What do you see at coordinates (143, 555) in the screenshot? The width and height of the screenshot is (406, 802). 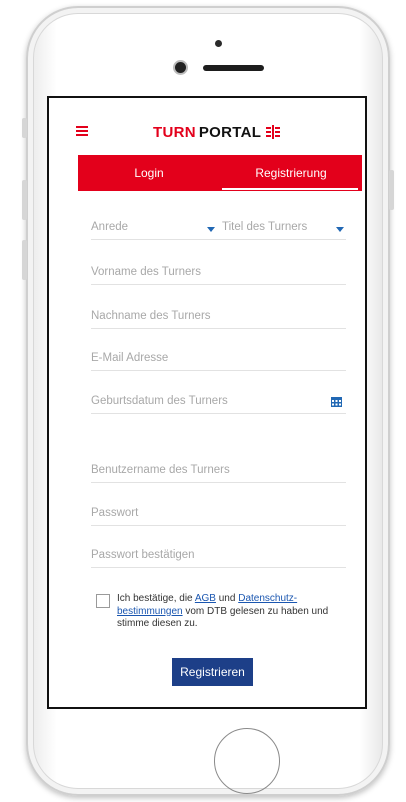 I see `passwort-bestaetigen-placeholder: Passwort bestätigen` at bounding box center [143, 555].